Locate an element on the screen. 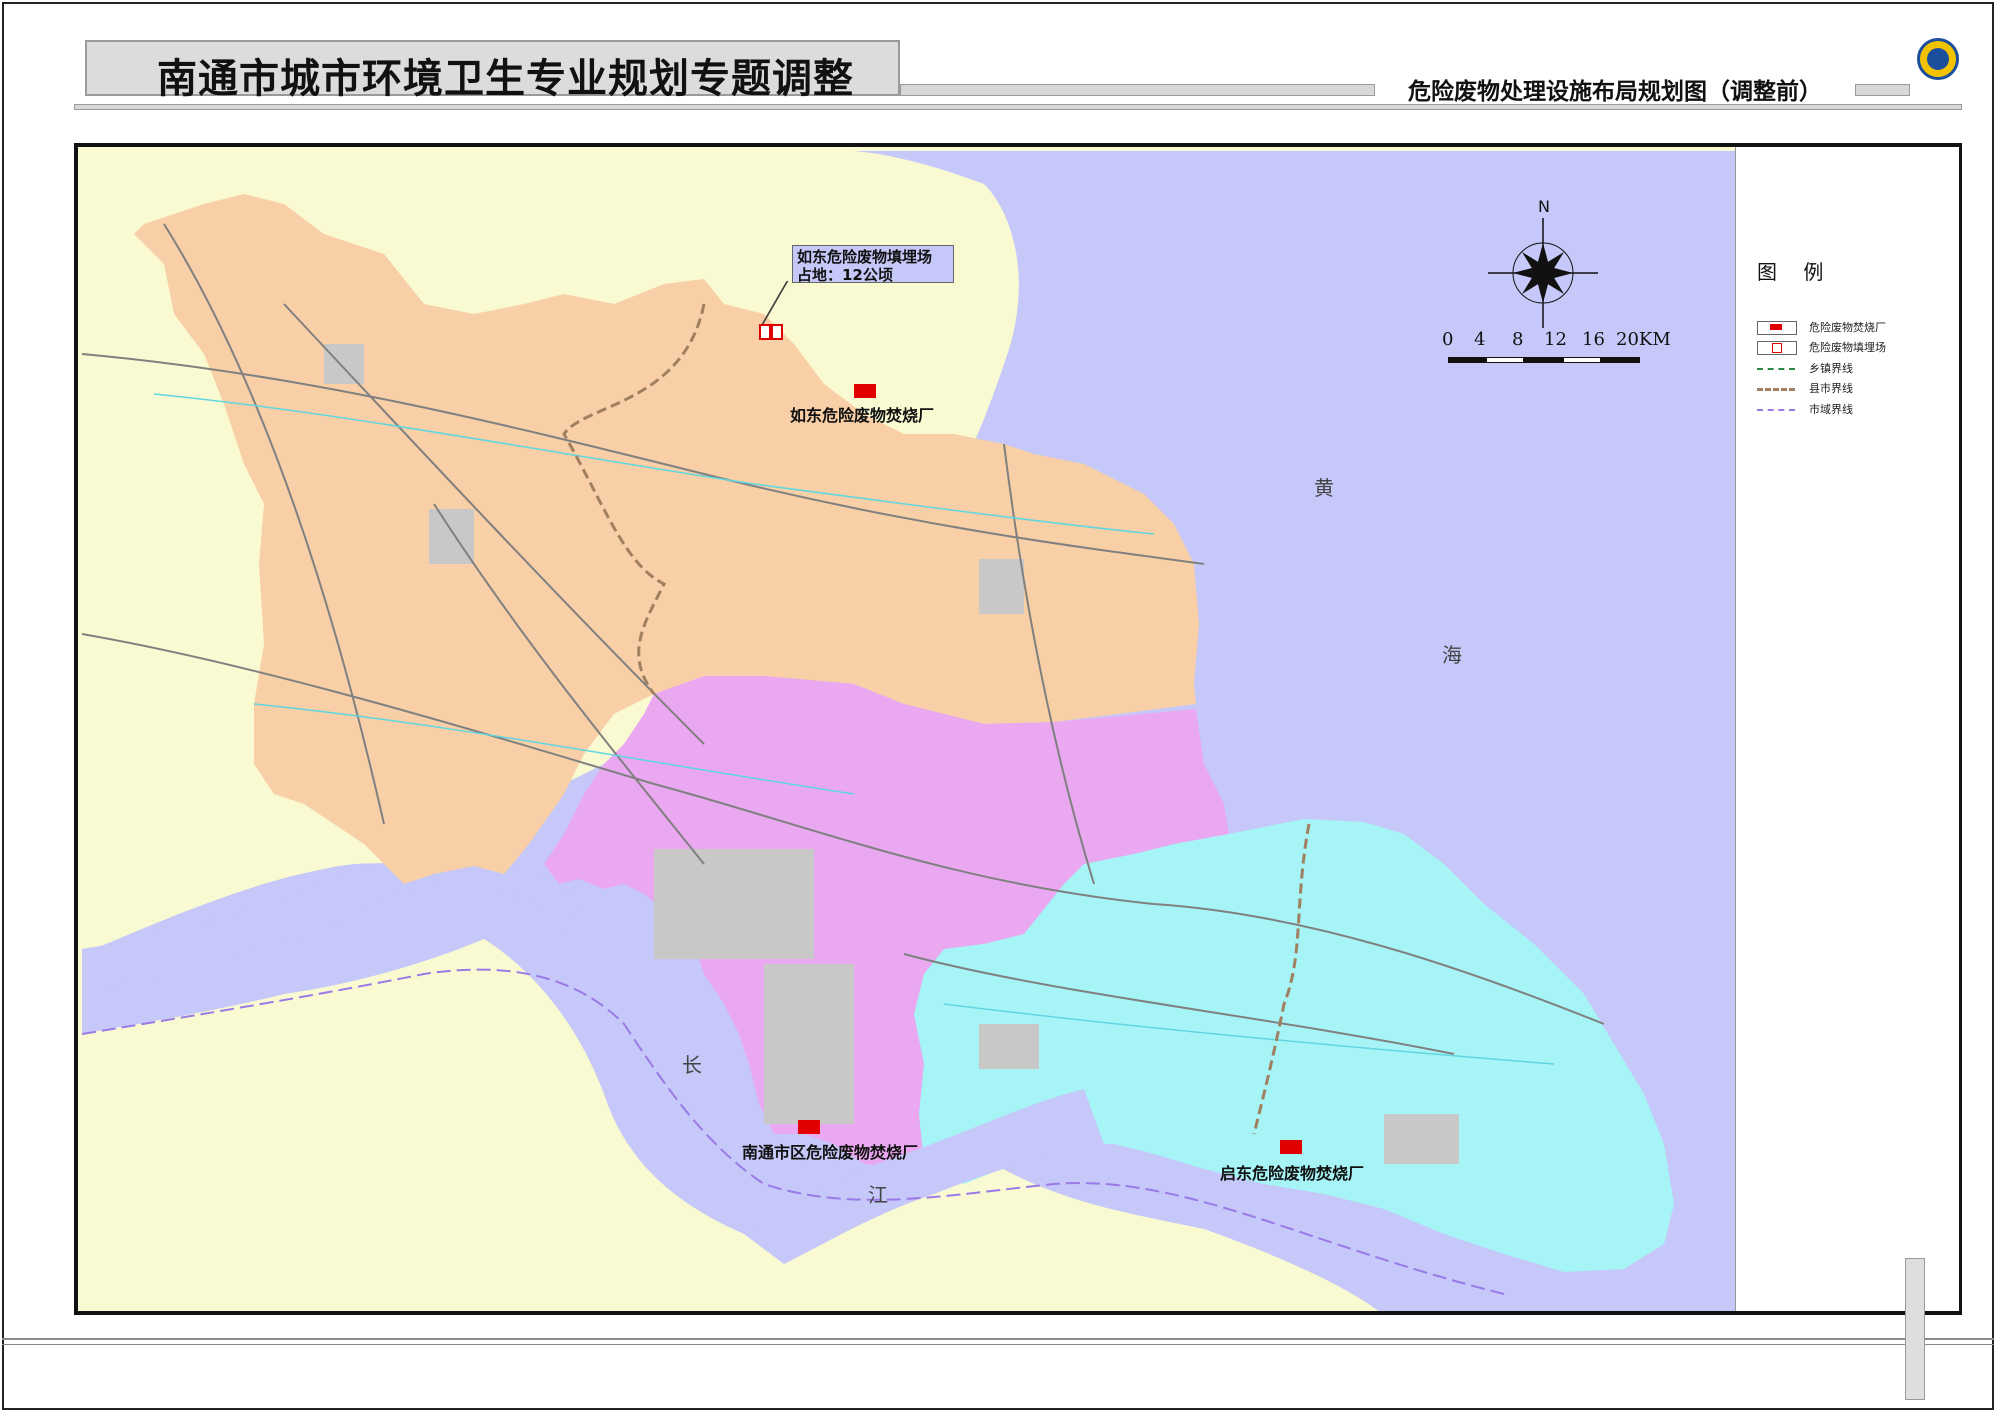  landfill-area: 占地：12公顷 is located at coordinates (845, 275).